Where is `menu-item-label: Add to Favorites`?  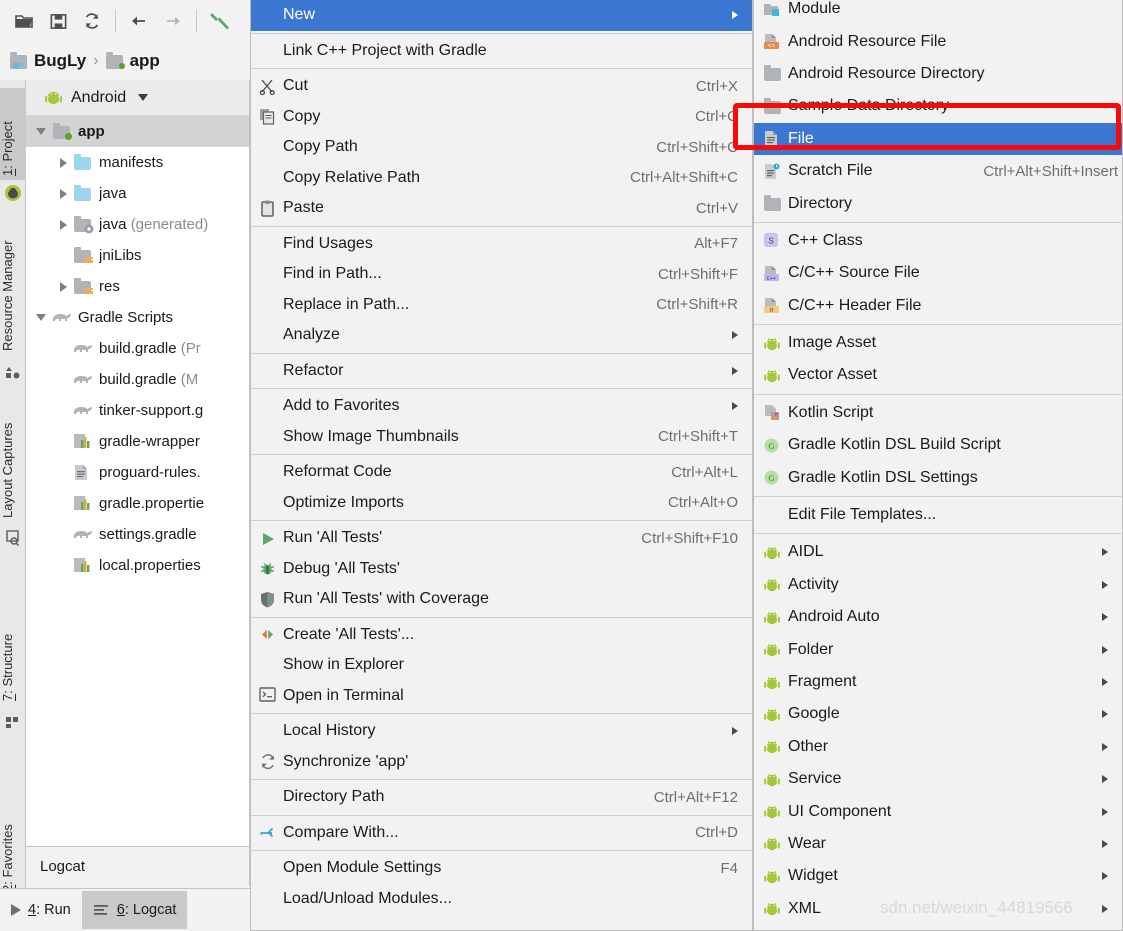 menu-item-label: Add to Favorites is located at coordinates (341, 406).